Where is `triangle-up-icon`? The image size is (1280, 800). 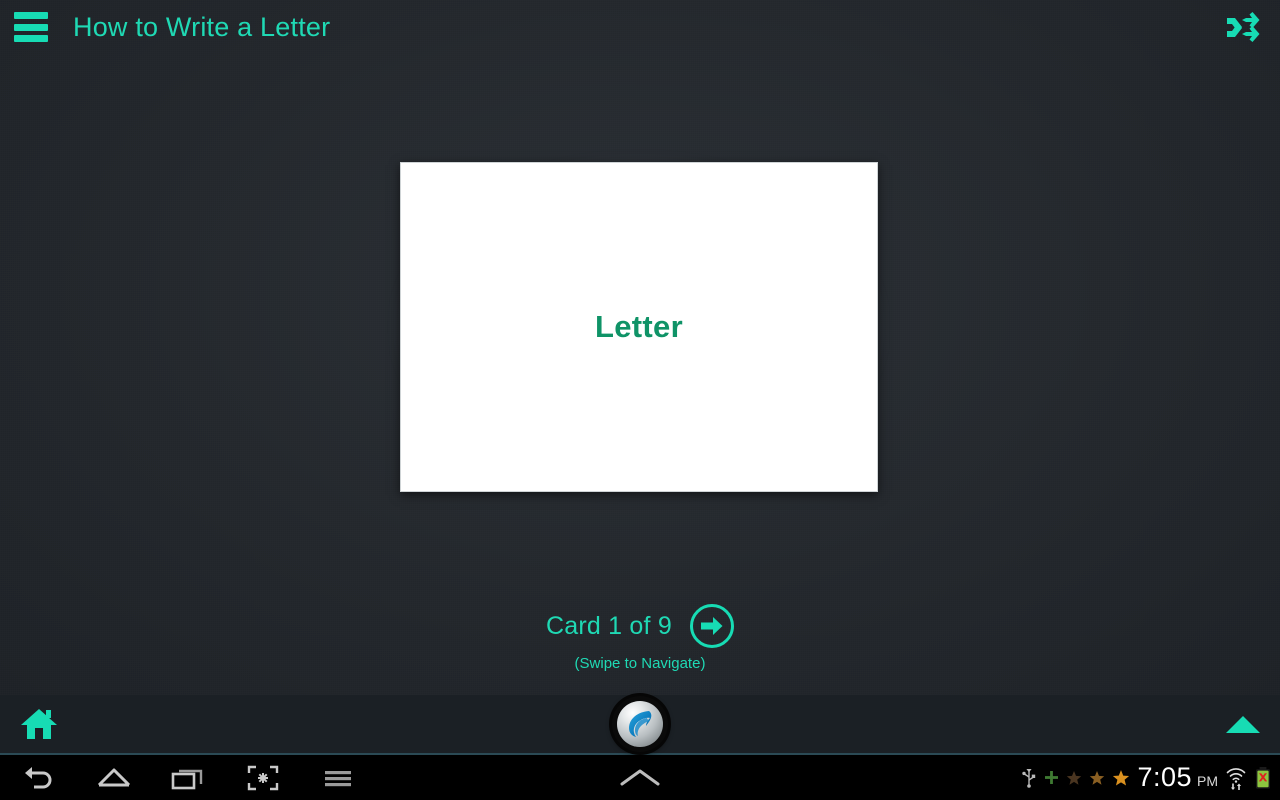
triangle-up-icon is located at coordinates (1243, 724).